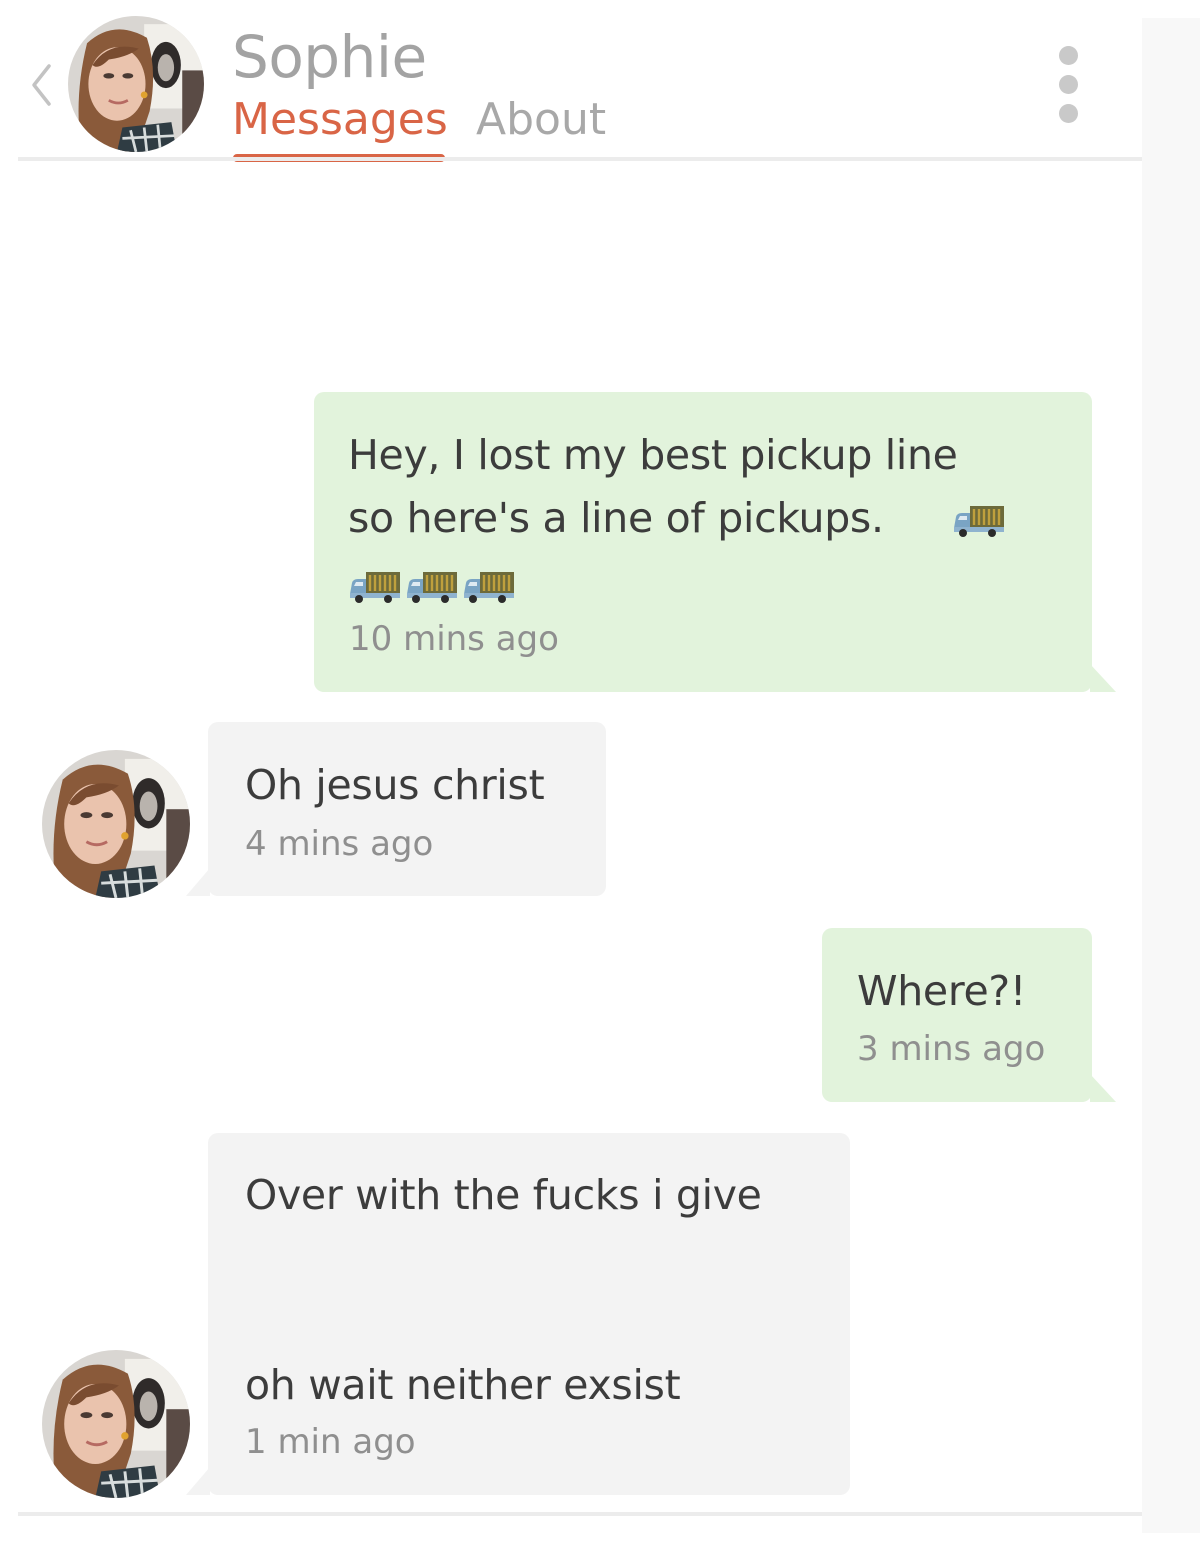  I want to click on message-text: oh wait neither exsist, so click(463, 1385).